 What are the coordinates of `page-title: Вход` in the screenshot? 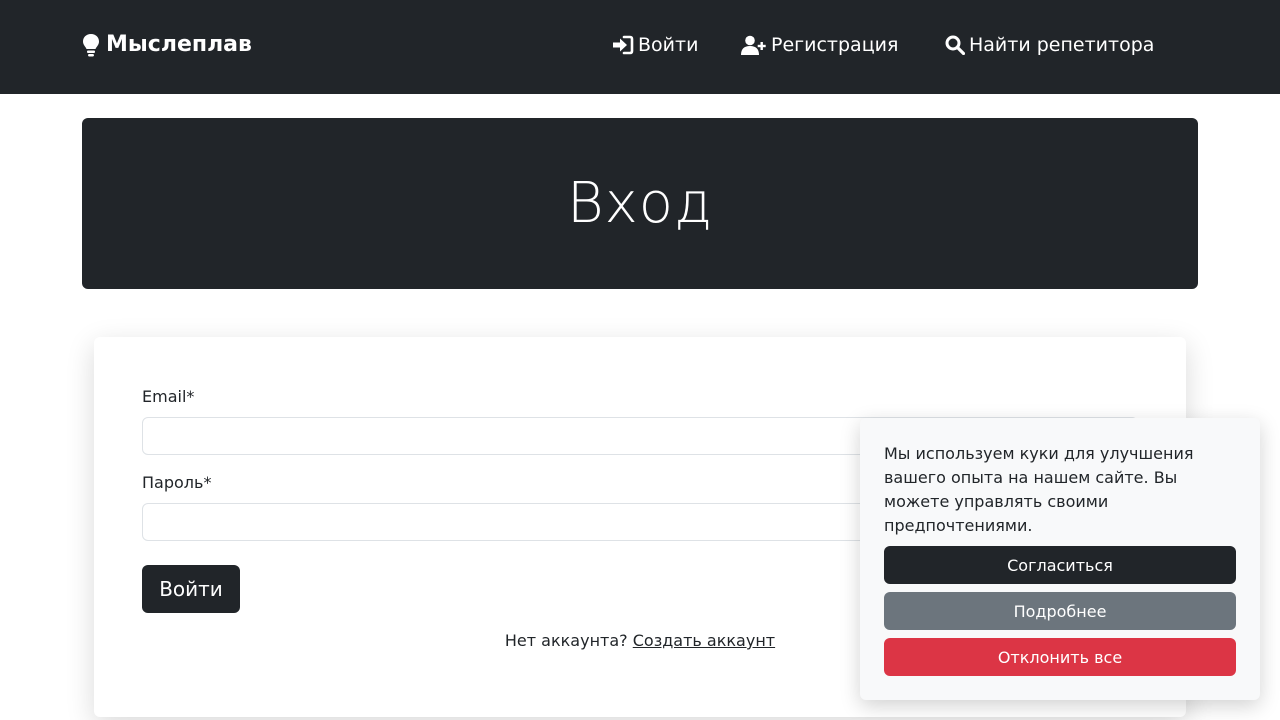 It's located at (640, 203).